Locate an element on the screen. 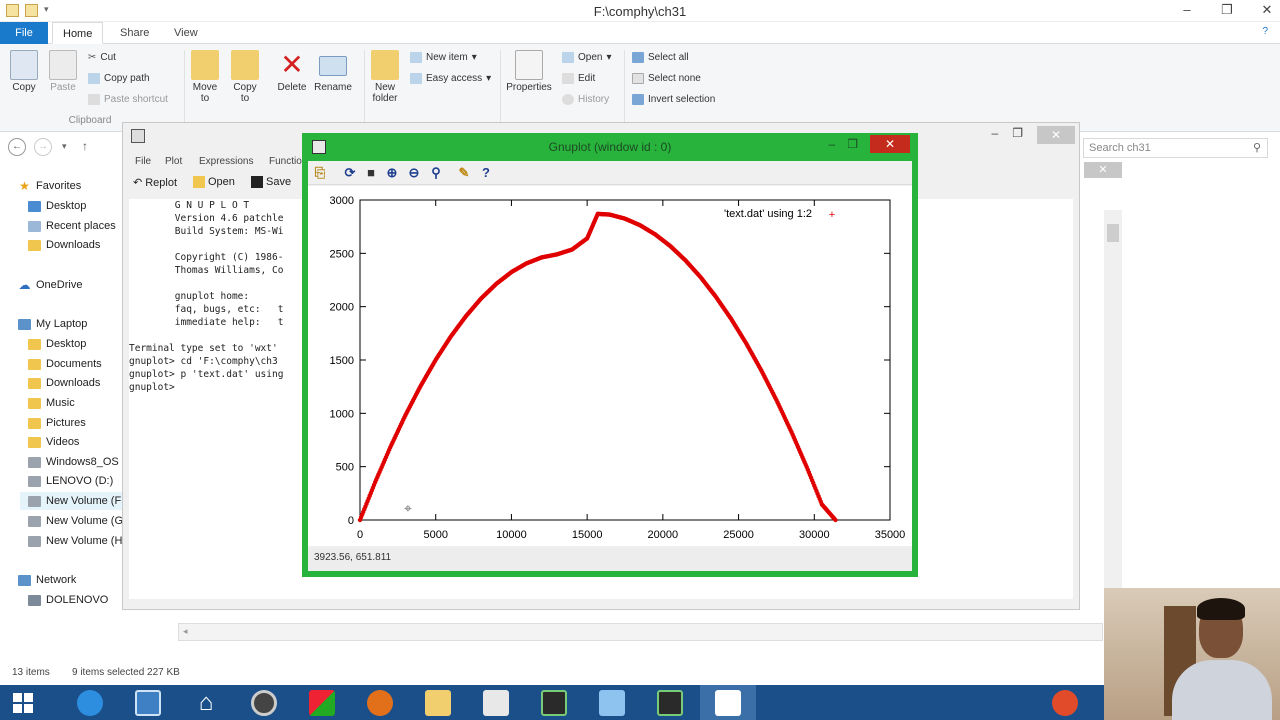 This screenshot has height=720, width=1280. new-item-button: New item ▾ is located at coordinates (443, 57).